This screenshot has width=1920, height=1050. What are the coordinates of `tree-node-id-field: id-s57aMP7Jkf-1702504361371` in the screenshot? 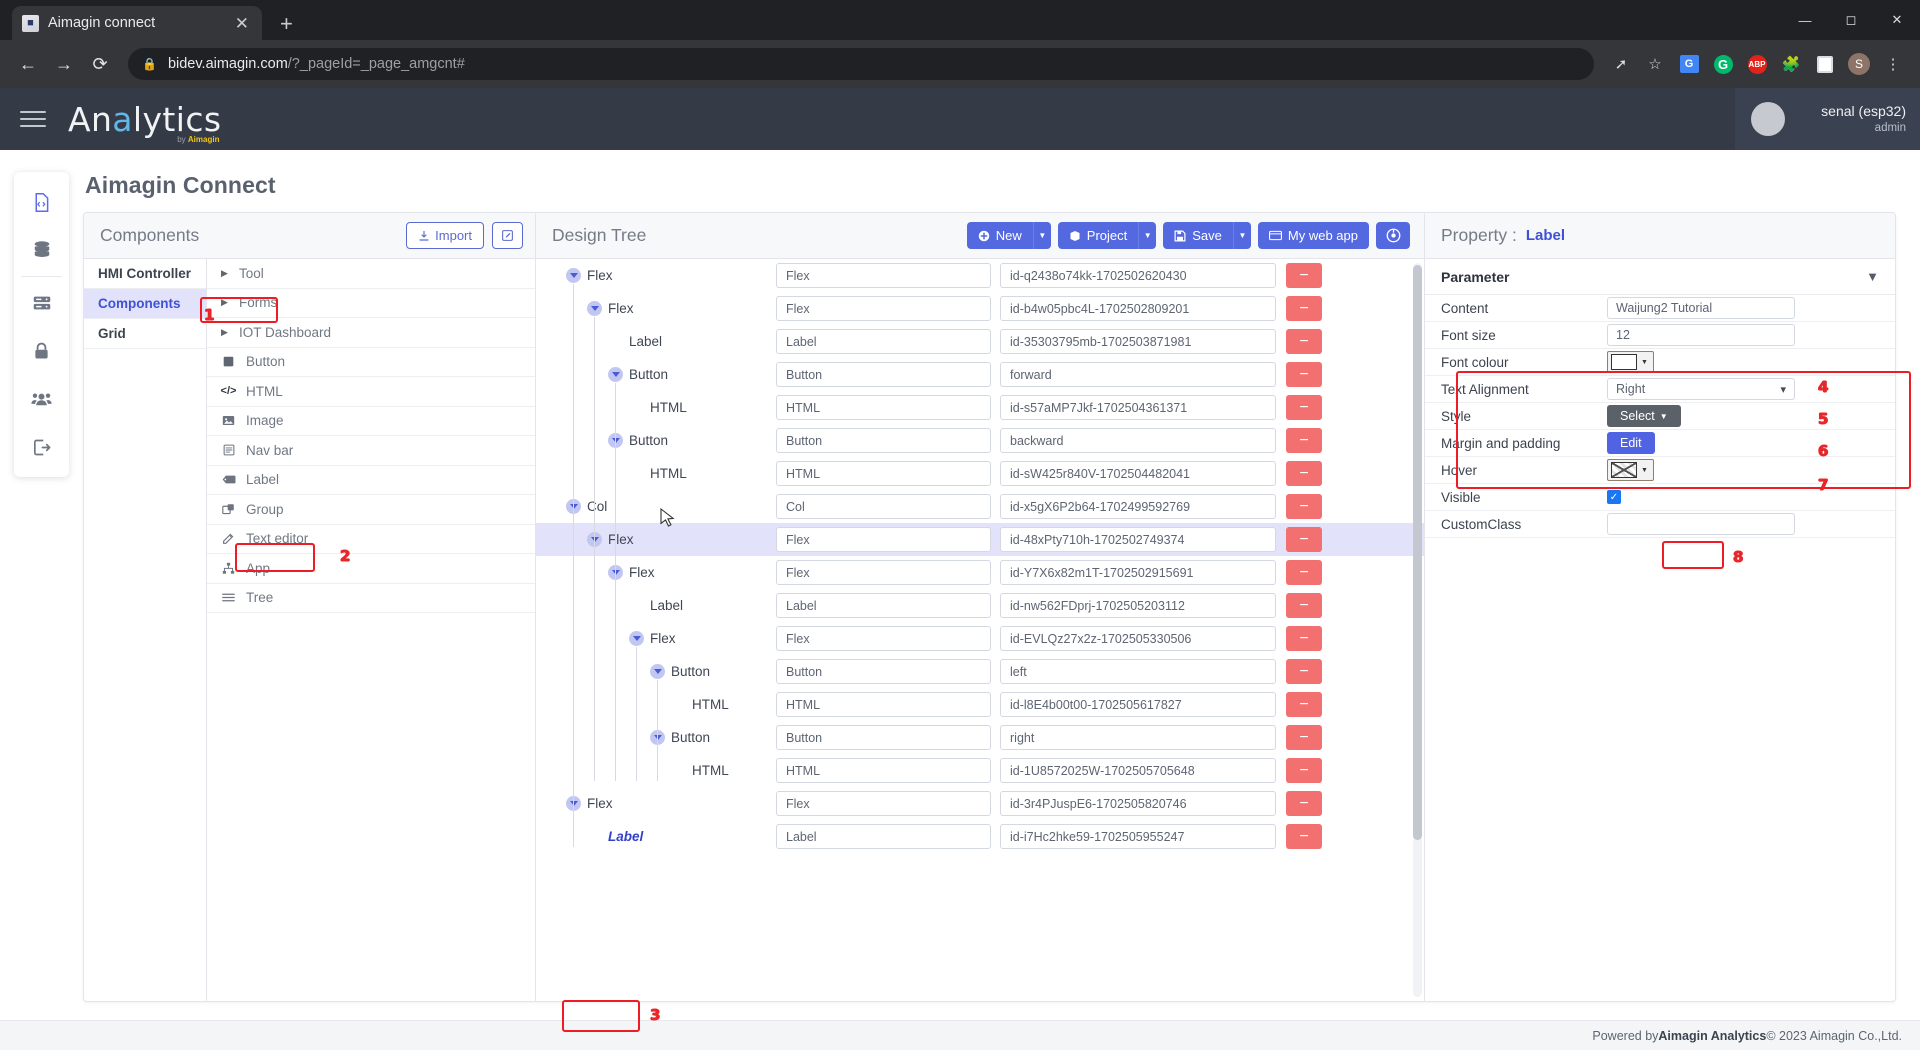 It's located at (1138, 407).